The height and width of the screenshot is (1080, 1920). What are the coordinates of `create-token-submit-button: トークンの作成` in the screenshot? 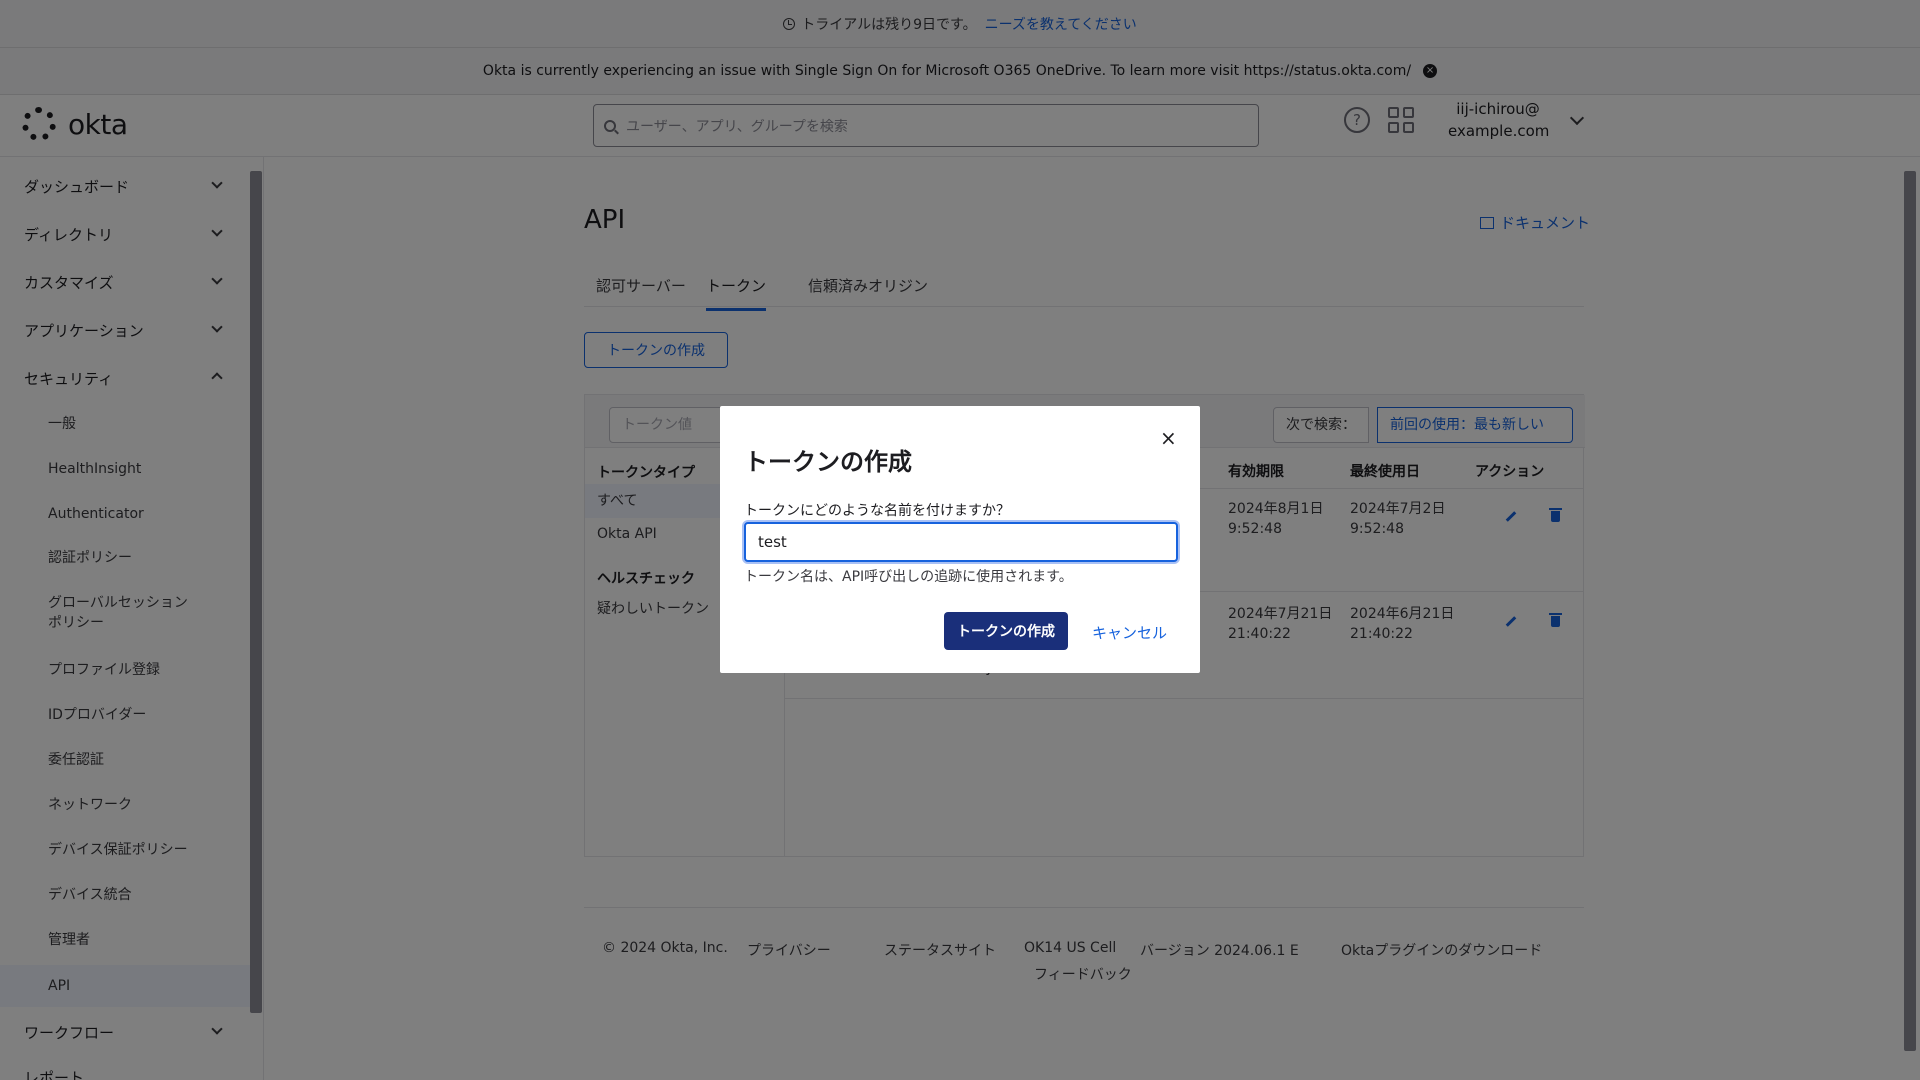 It's located at (1006, 631).